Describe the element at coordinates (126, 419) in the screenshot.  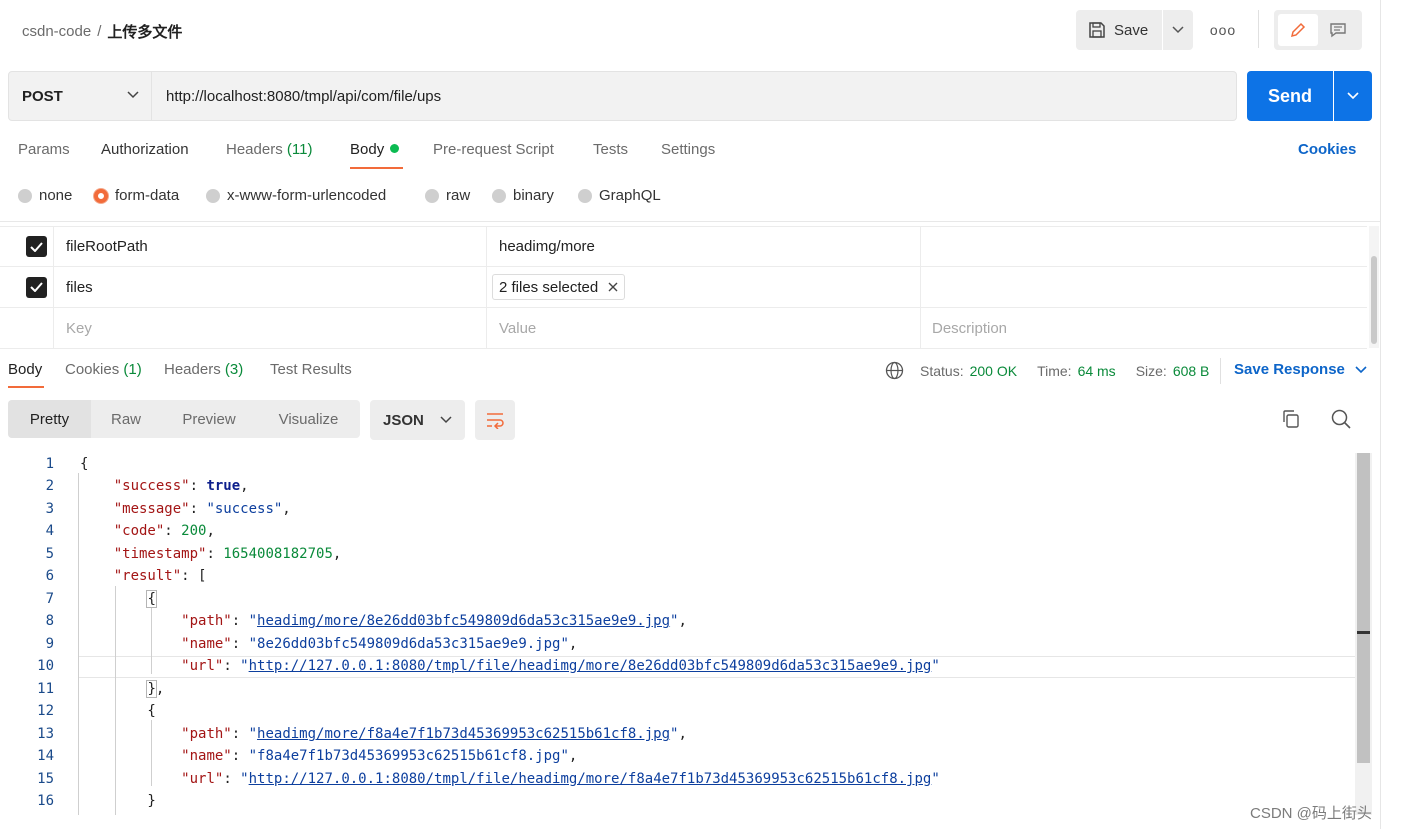
I see `view-raw: Raw` at that location.